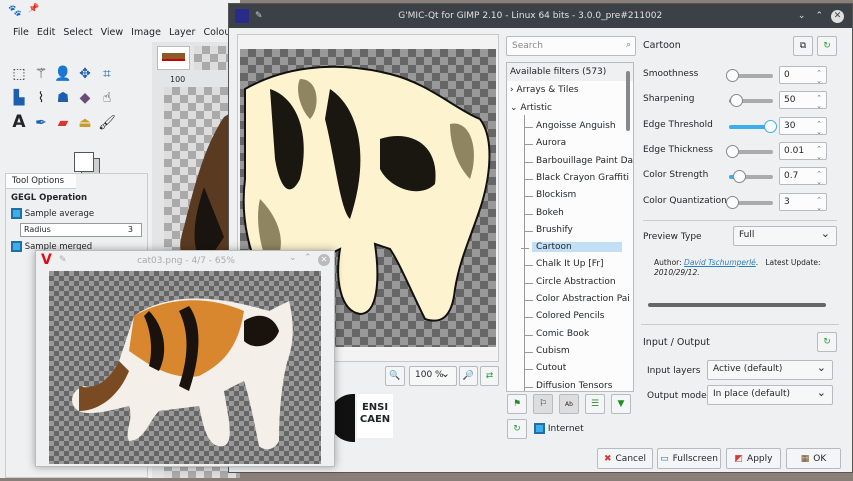  Describe the element at coordinates (628, 101) in the screenshot. I see `scrollbar` at that location.